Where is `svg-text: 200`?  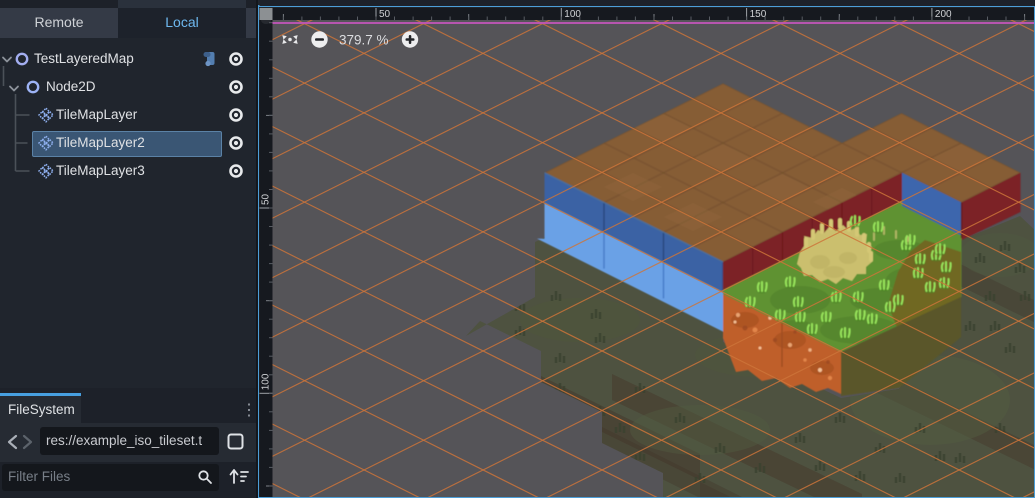 svg-text: 200 is located at coordinates (943, 14).